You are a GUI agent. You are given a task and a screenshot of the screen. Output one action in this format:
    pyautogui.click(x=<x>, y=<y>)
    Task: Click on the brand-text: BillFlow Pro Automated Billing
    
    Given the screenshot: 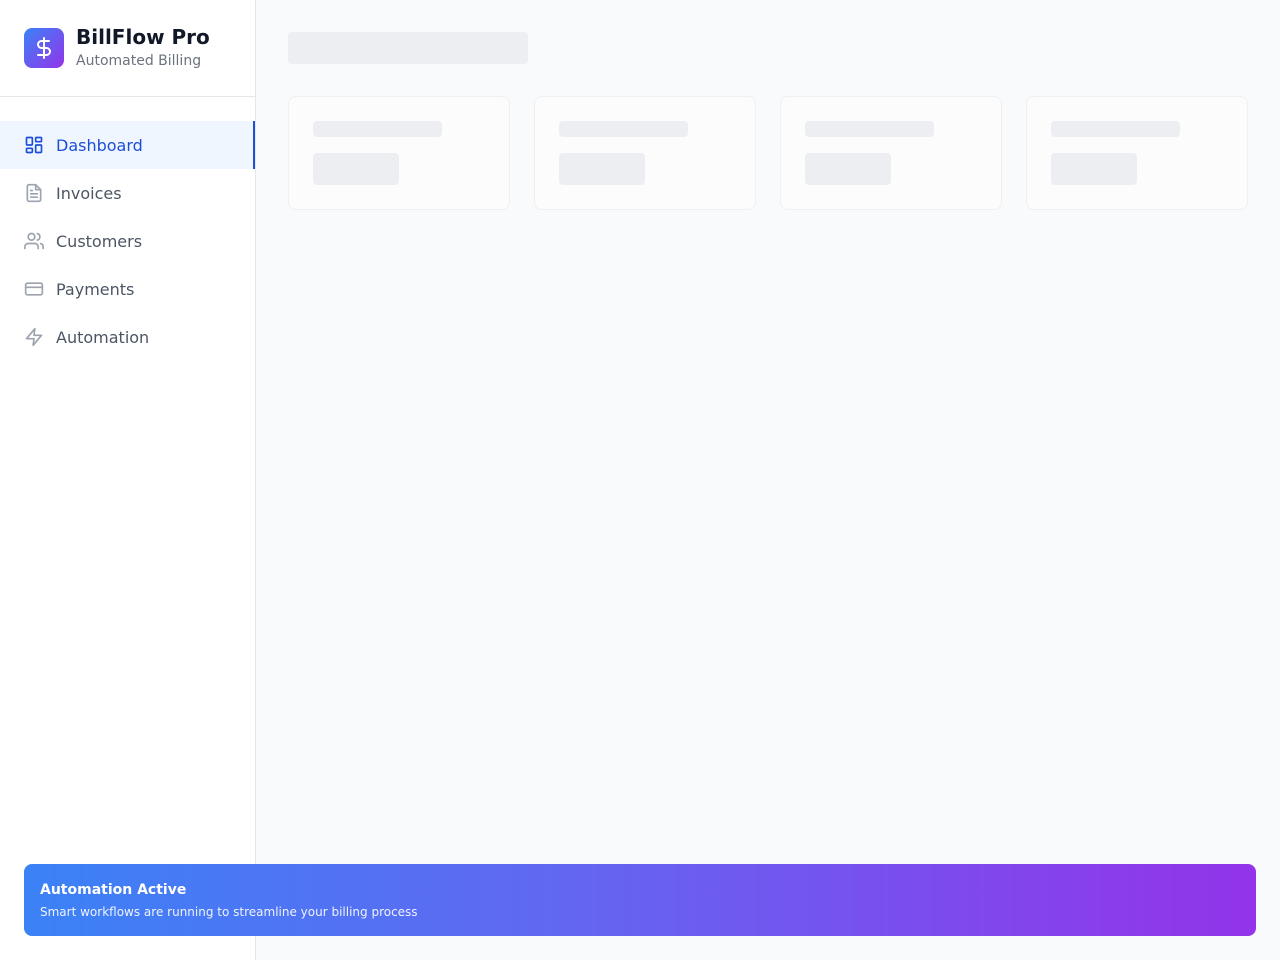 What is the action you would take?
    pyautogui.click(x=143, y=48)
    